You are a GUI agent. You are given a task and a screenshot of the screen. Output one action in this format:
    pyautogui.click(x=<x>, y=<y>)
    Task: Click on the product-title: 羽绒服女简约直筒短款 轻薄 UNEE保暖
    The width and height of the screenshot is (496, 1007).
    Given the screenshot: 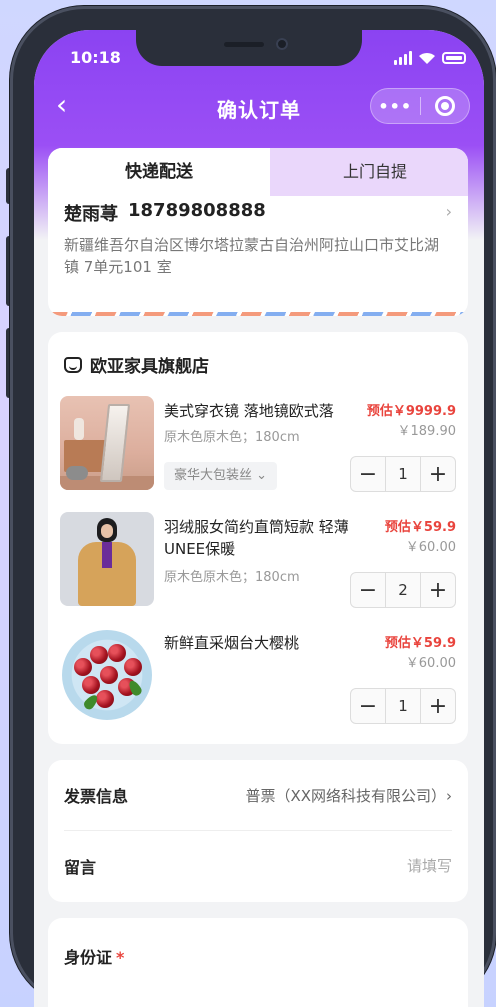 What is the action you would take?
    pyautogui.click(x=256, y=538)
    